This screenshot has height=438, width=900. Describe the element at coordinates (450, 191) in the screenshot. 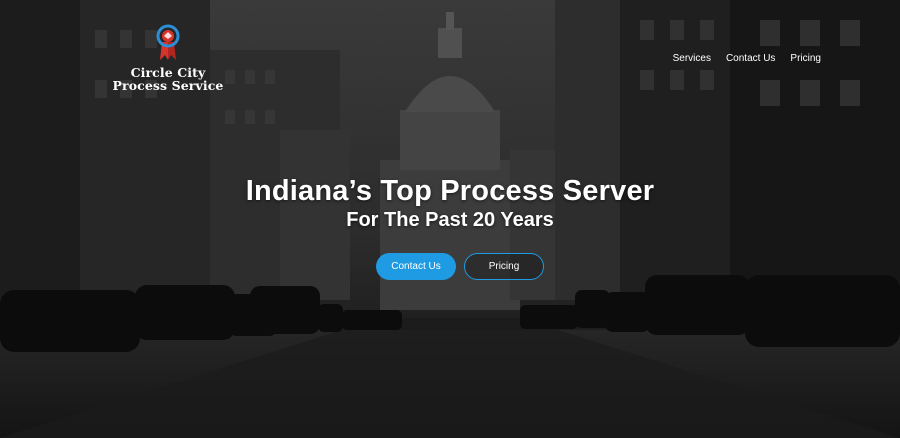

I see `hero-headline: Indiana’s Top Process Server` at that location.